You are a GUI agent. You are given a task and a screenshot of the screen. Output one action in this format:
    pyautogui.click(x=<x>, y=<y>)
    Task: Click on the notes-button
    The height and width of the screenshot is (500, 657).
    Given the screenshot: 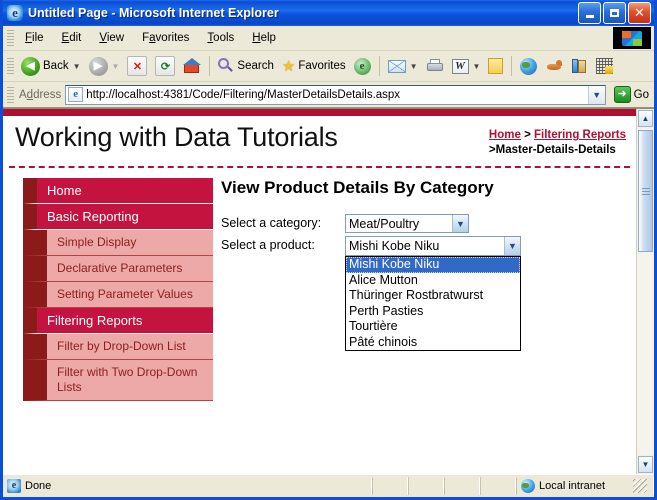 What is the action you would take?
    pyautogui.click(x=495, y=66)
    